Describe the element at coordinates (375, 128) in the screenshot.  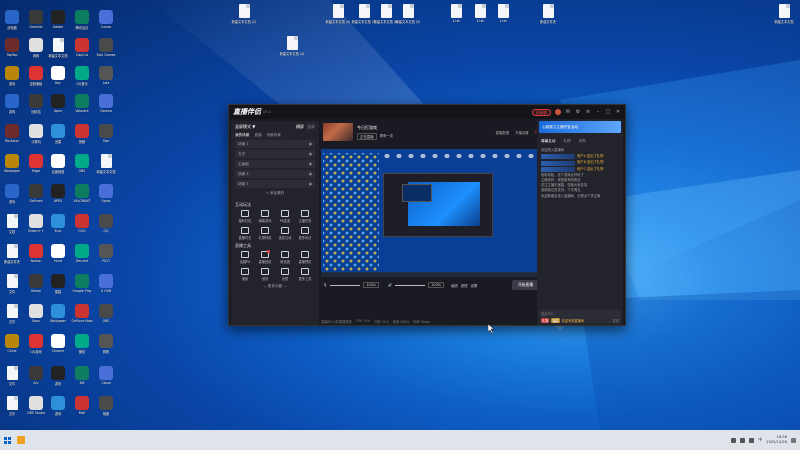
I see `stream-title: 今日打游戏` at that location.